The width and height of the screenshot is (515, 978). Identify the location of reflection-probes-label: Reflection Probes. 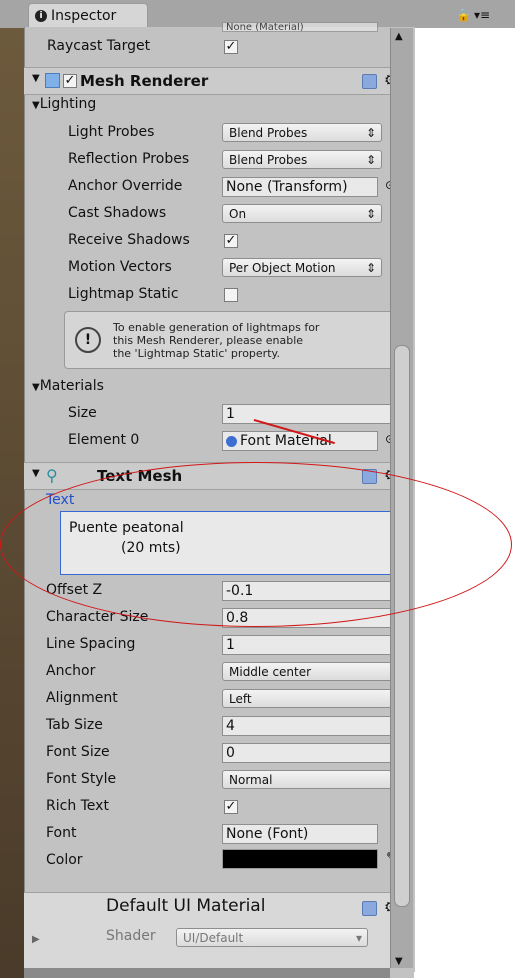
(129, 159).